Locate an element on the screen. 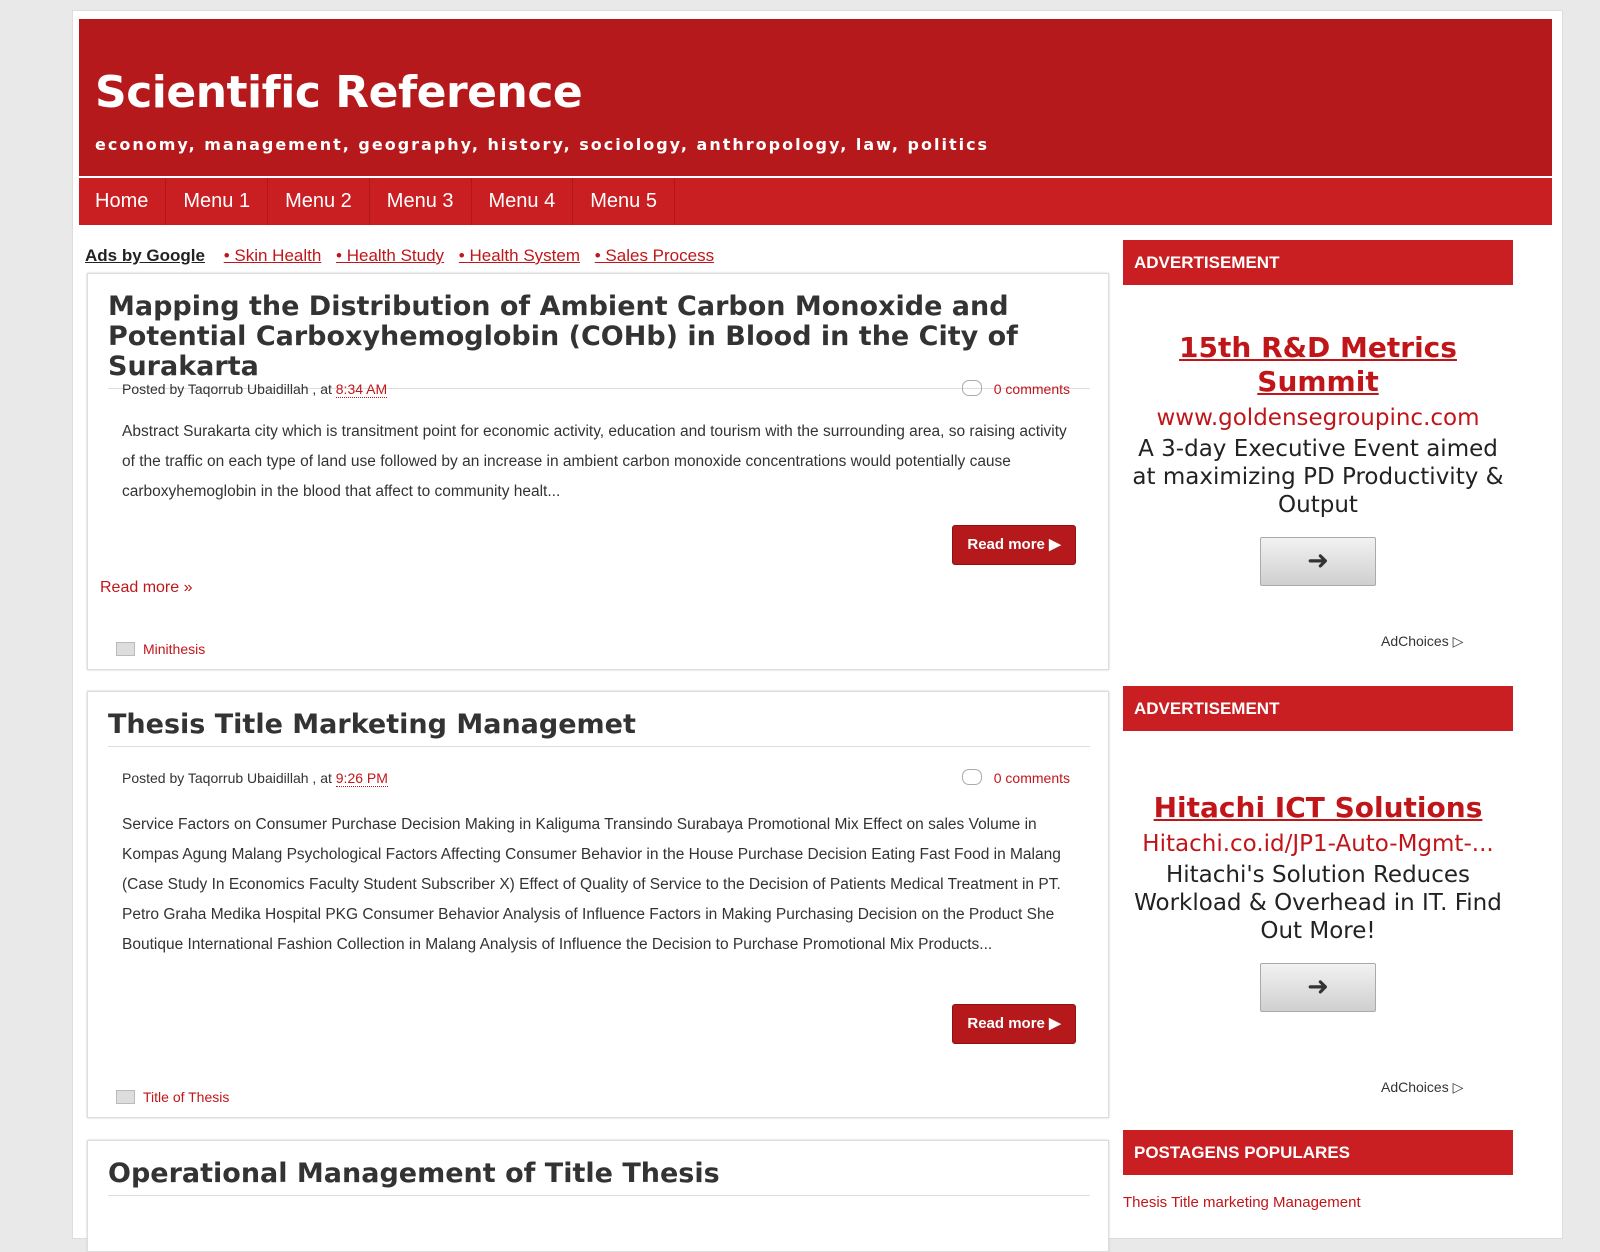  post-title: Operational Management of Title Thesis is located at coordinates (599, 1177).